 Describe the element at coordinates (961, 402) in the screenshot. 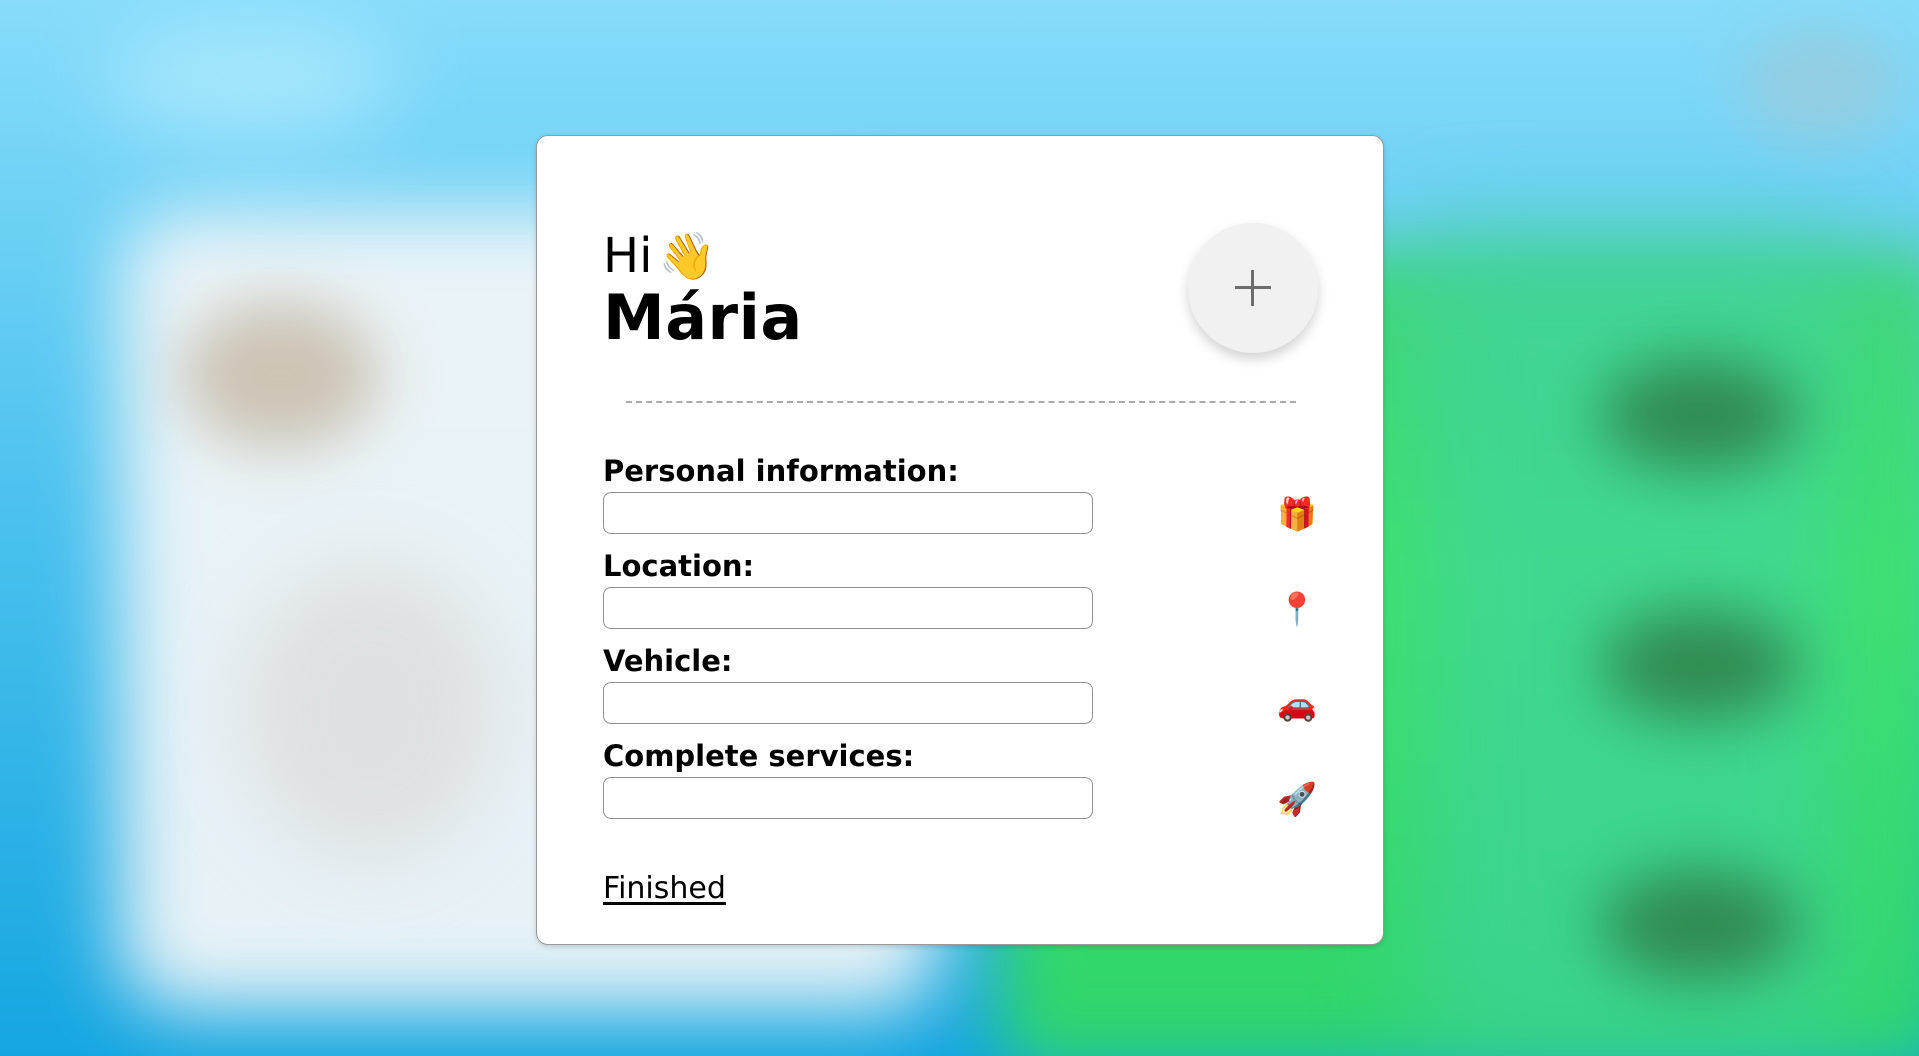

I see `dashed-divider` at that location.